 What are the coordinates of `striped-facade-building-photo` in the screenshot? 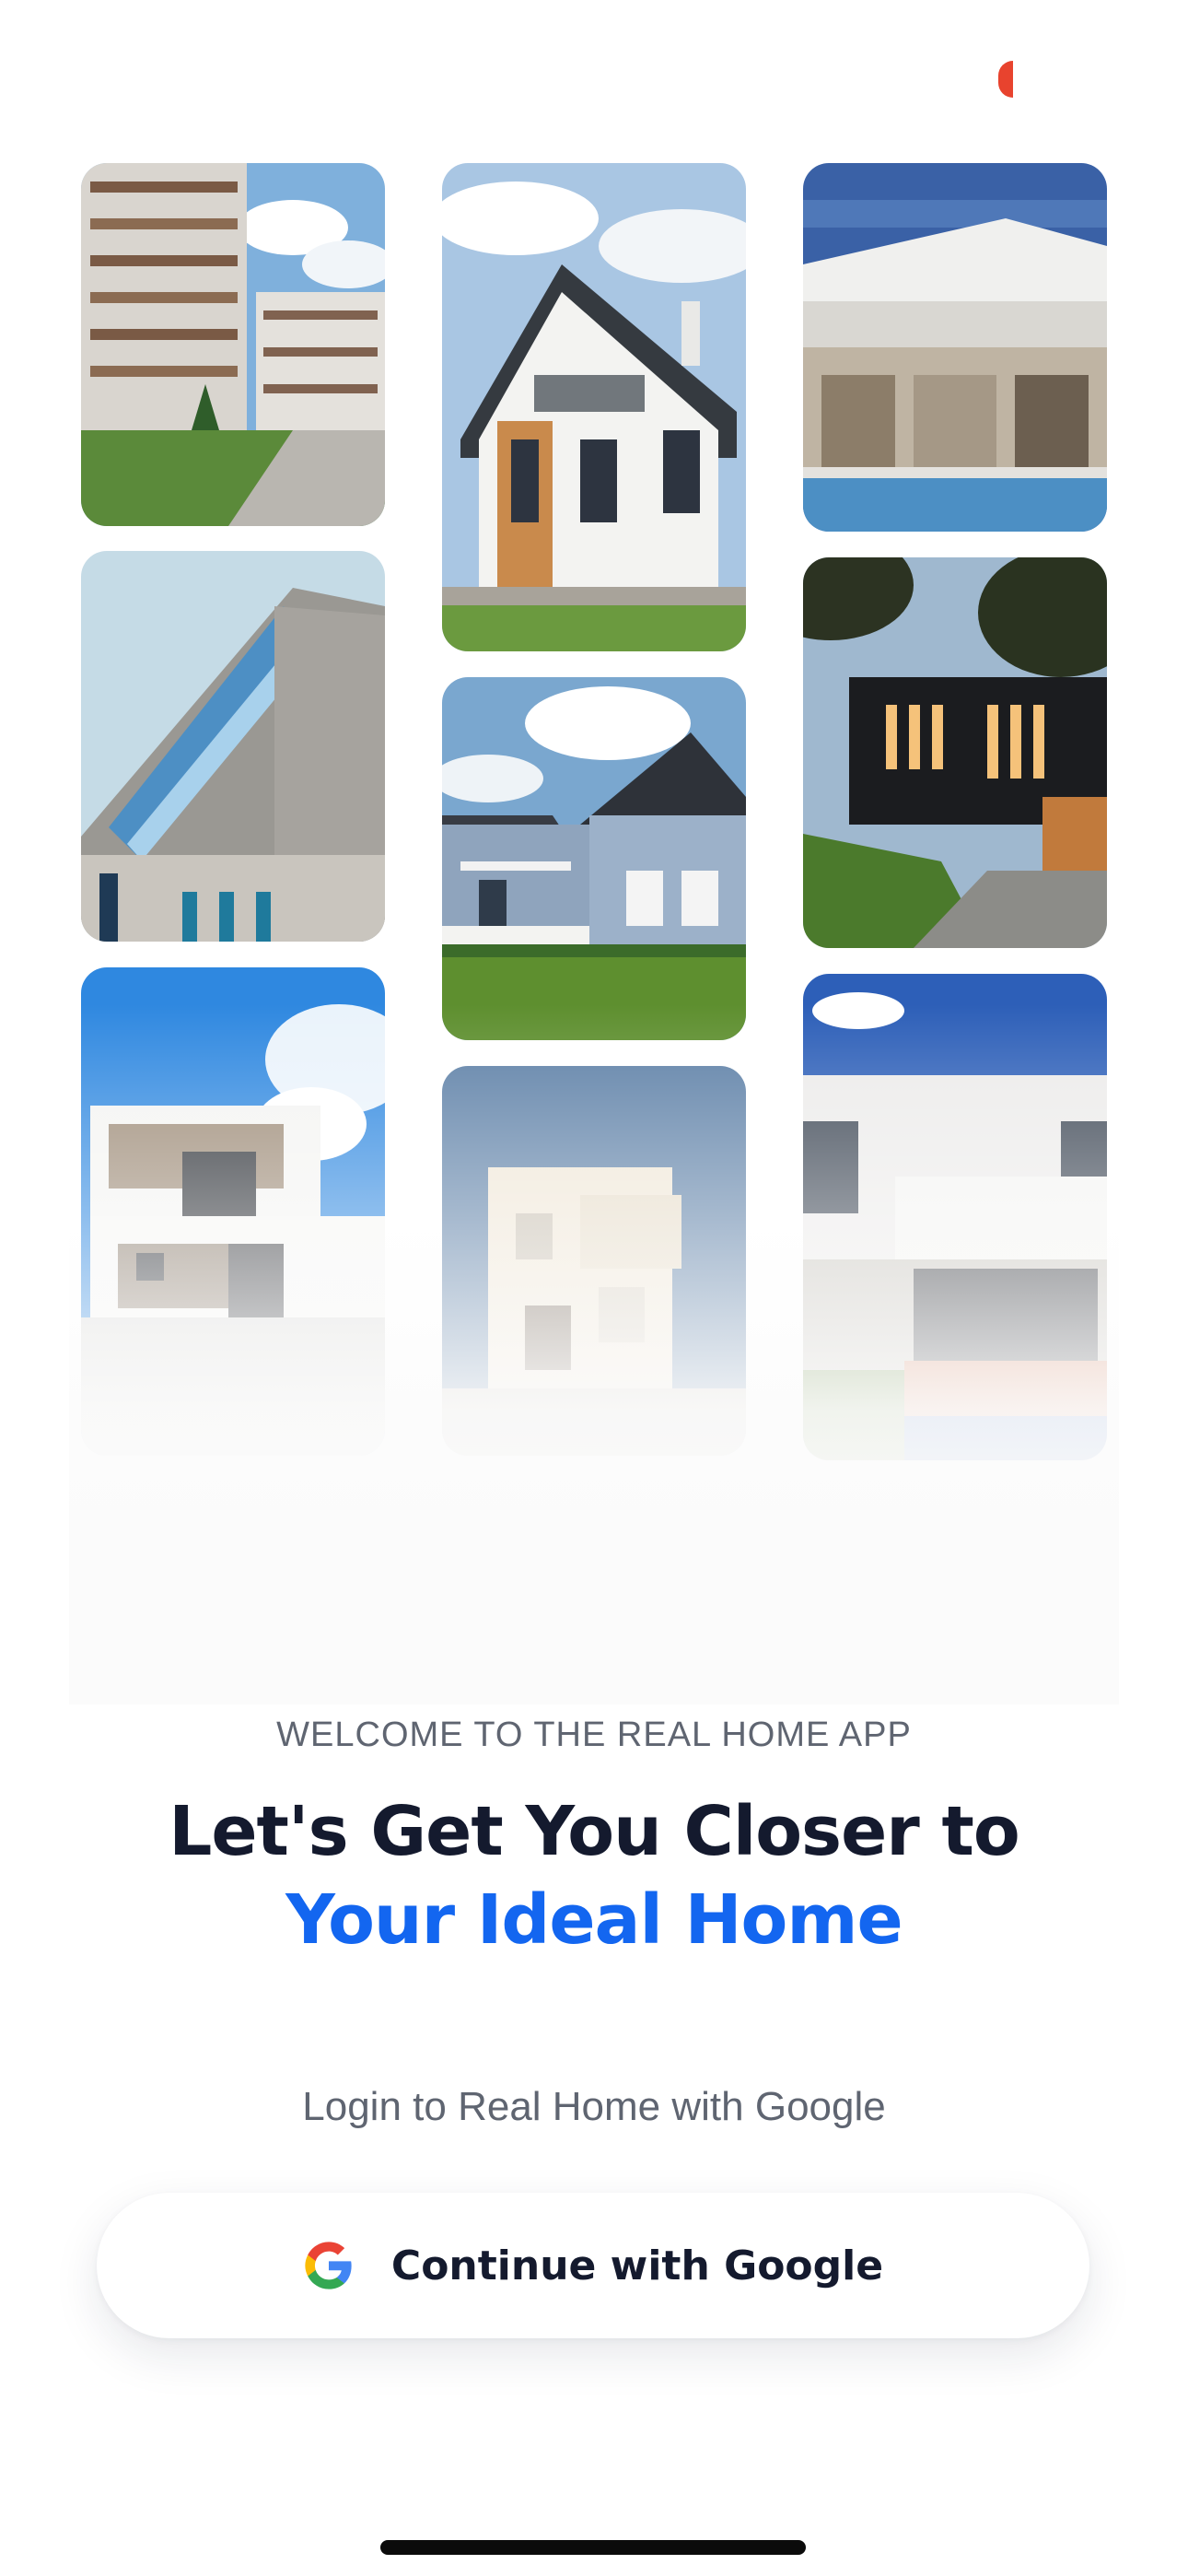 It's located at (233, 746).